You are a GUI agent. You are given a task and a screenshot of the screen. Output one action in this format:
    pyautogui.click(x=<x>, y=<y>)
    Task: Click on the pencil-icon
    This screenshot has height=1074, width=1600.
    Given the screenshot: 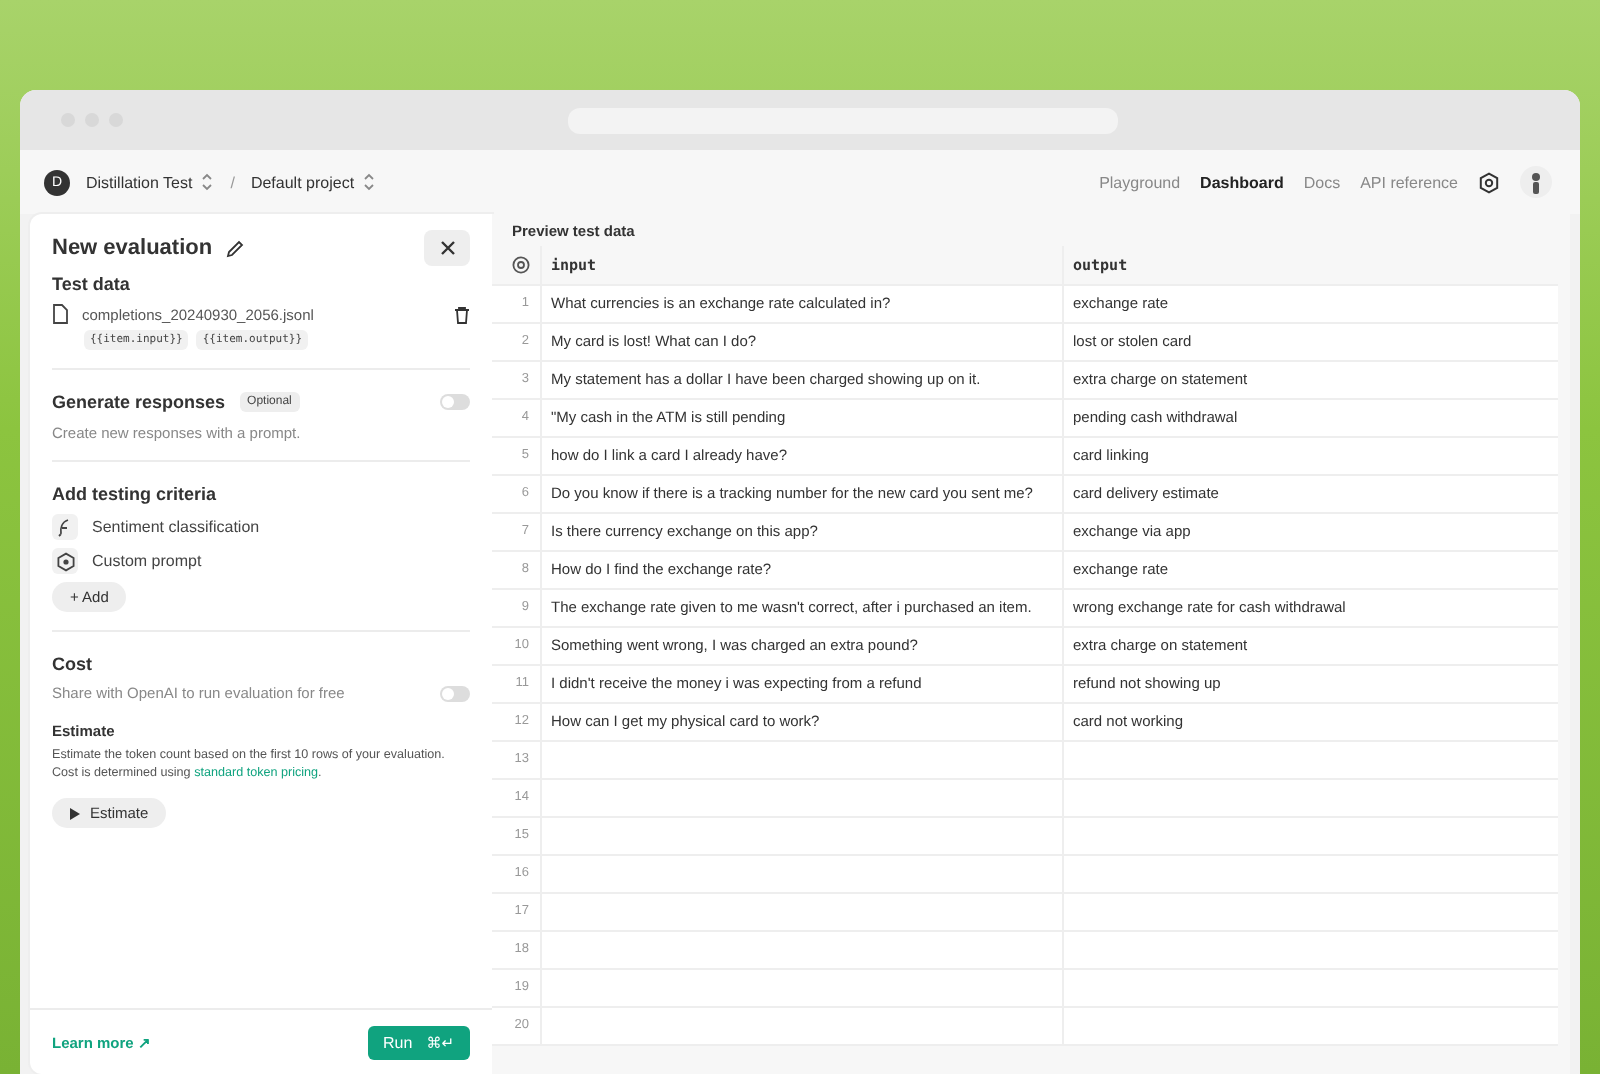 What is the action you would take?
    pyautogui.click(x=235, y=248)
    